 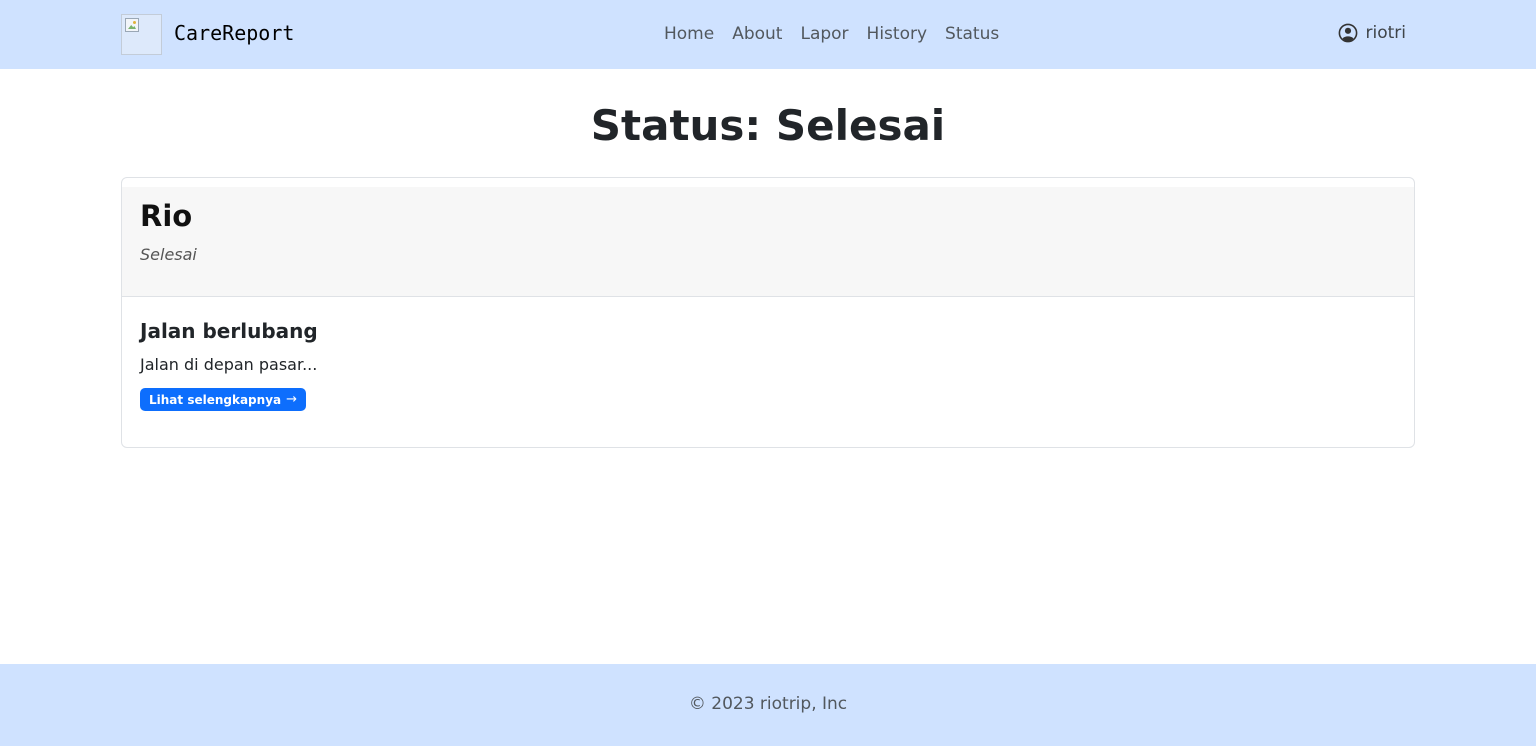 I want to click on nav-link-home: Home, so click(x=689, y=34).